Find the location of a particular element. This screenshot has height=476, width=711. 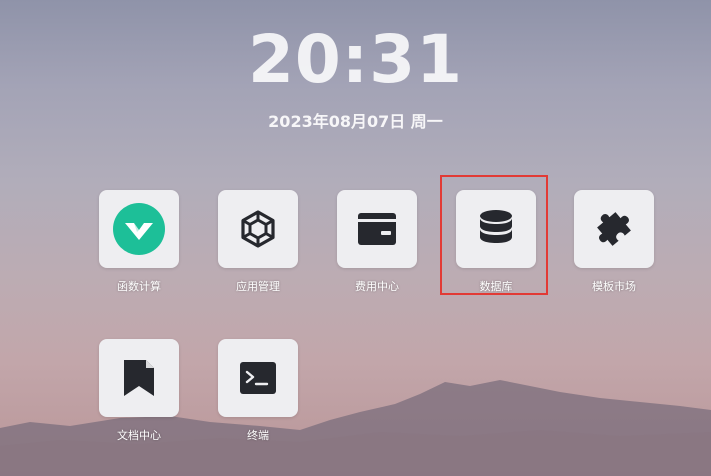

app-application-management: 应用管理 is located at coordinates (258, 242).